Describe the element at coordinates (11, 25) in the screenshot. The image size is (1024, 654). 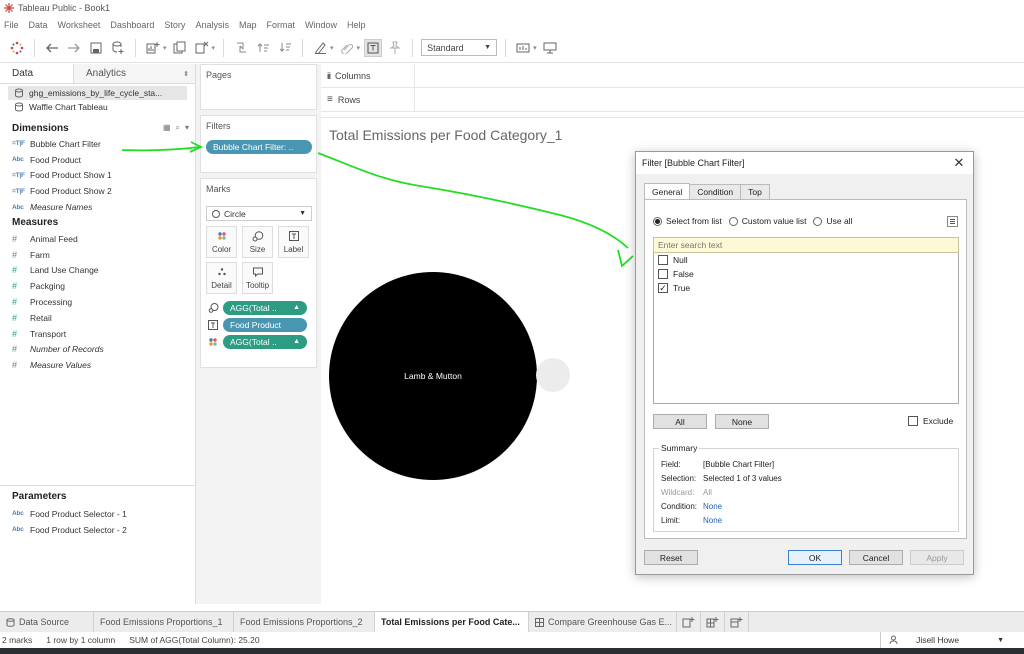
I see `menu-file: File` at that location.